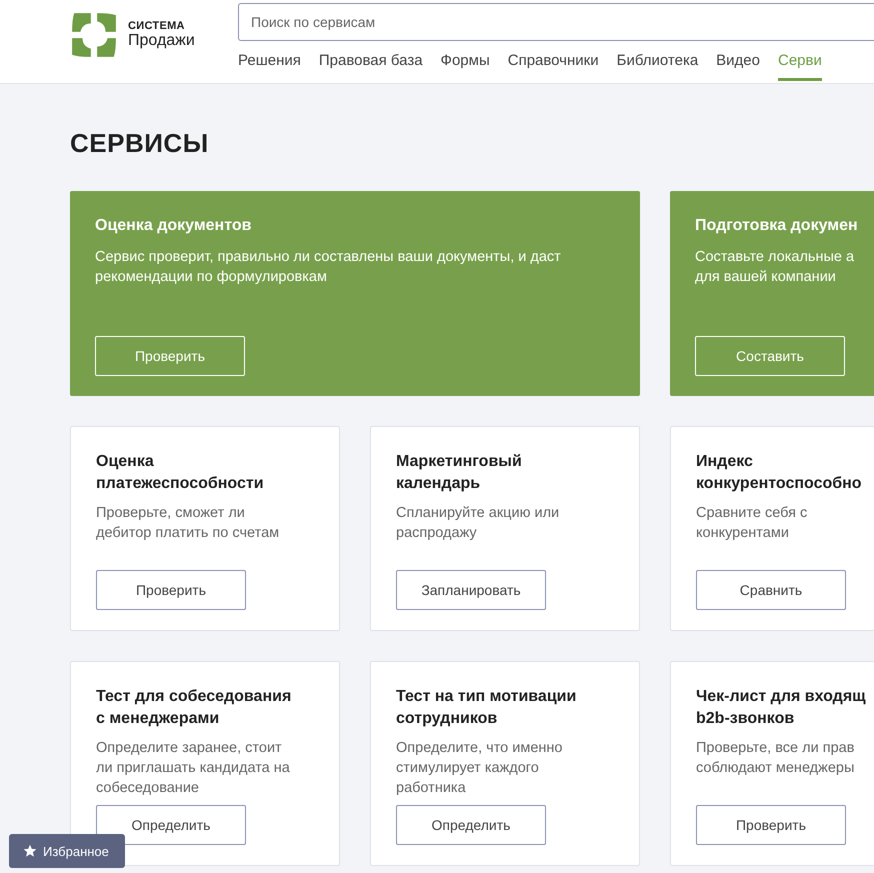 This screenshot has width=874, height=873. I want to click on card-title: Индекс конкурентоспособно, so click(779, 473).